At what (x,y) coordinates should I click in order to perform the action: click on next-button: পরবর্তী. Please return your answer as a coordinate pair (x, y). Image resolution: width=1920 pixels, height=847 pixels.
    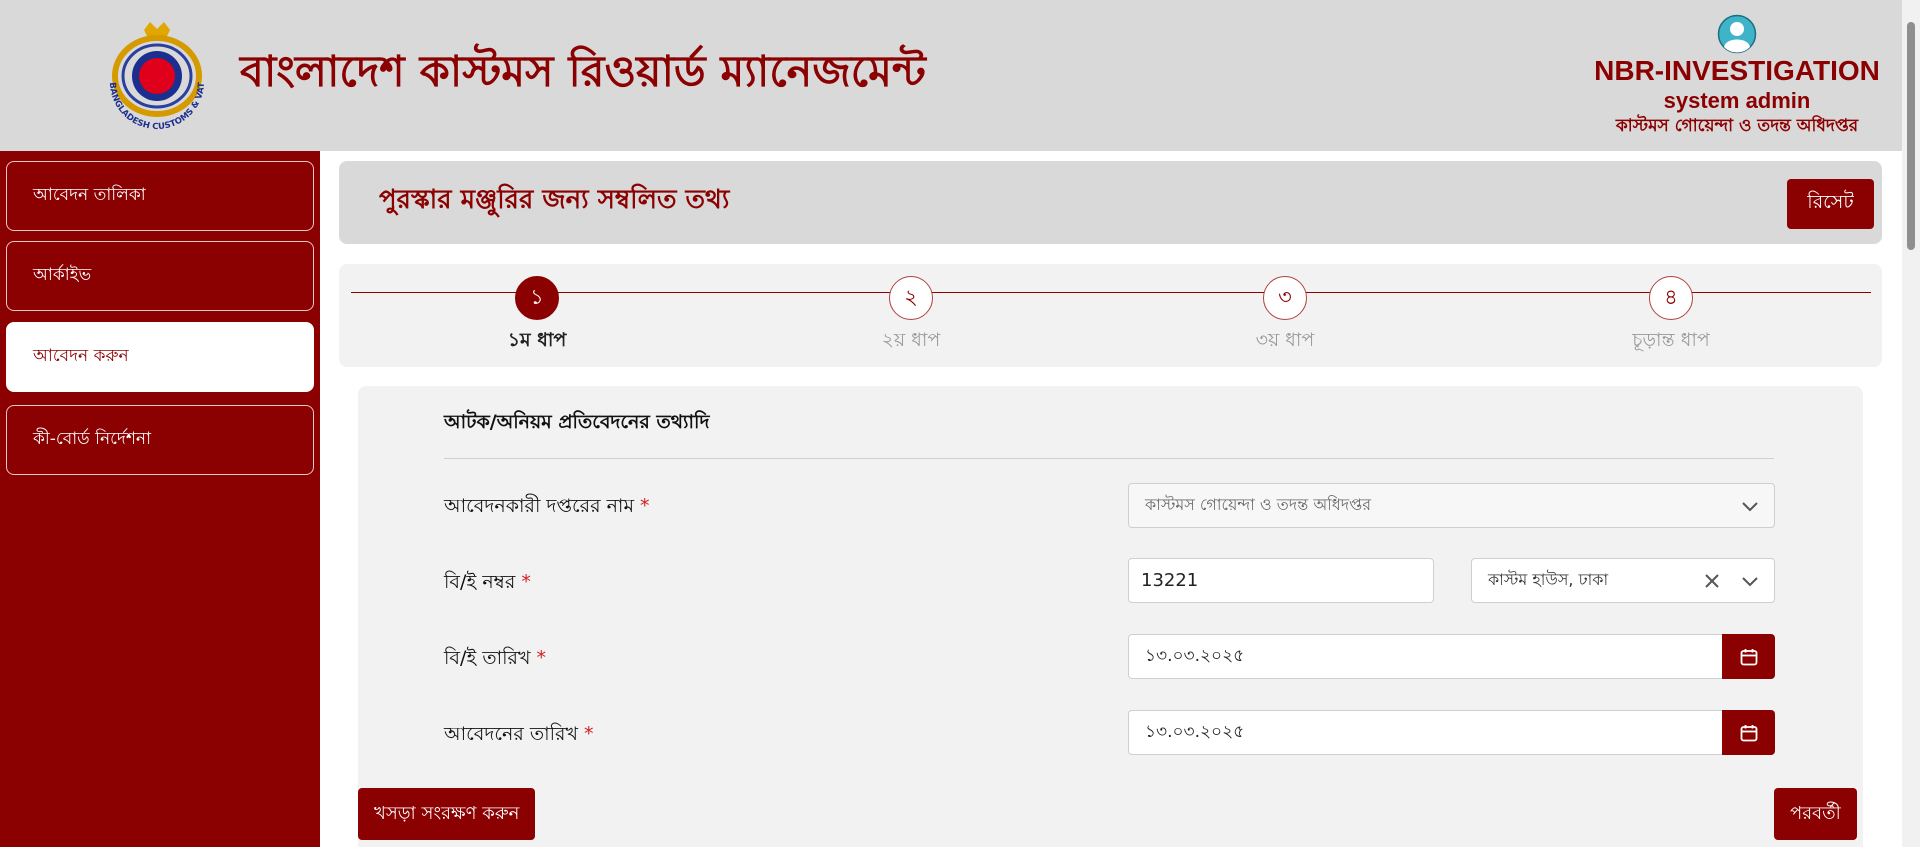
    Looking at the image, I should click on (1815, 814).